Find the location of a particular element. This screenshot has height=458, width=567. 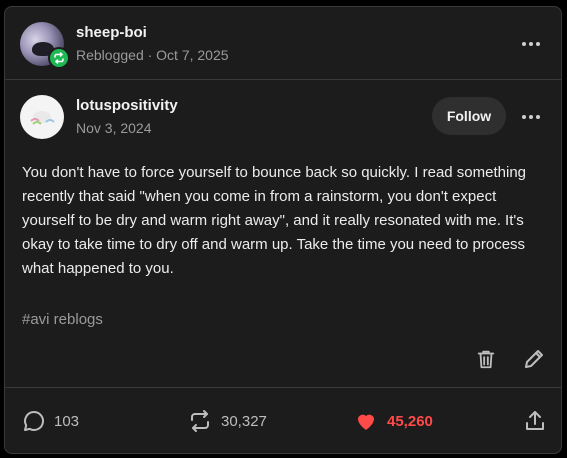

post-footer: 103 30,327 45,260 is located at coordinates (283, 421).